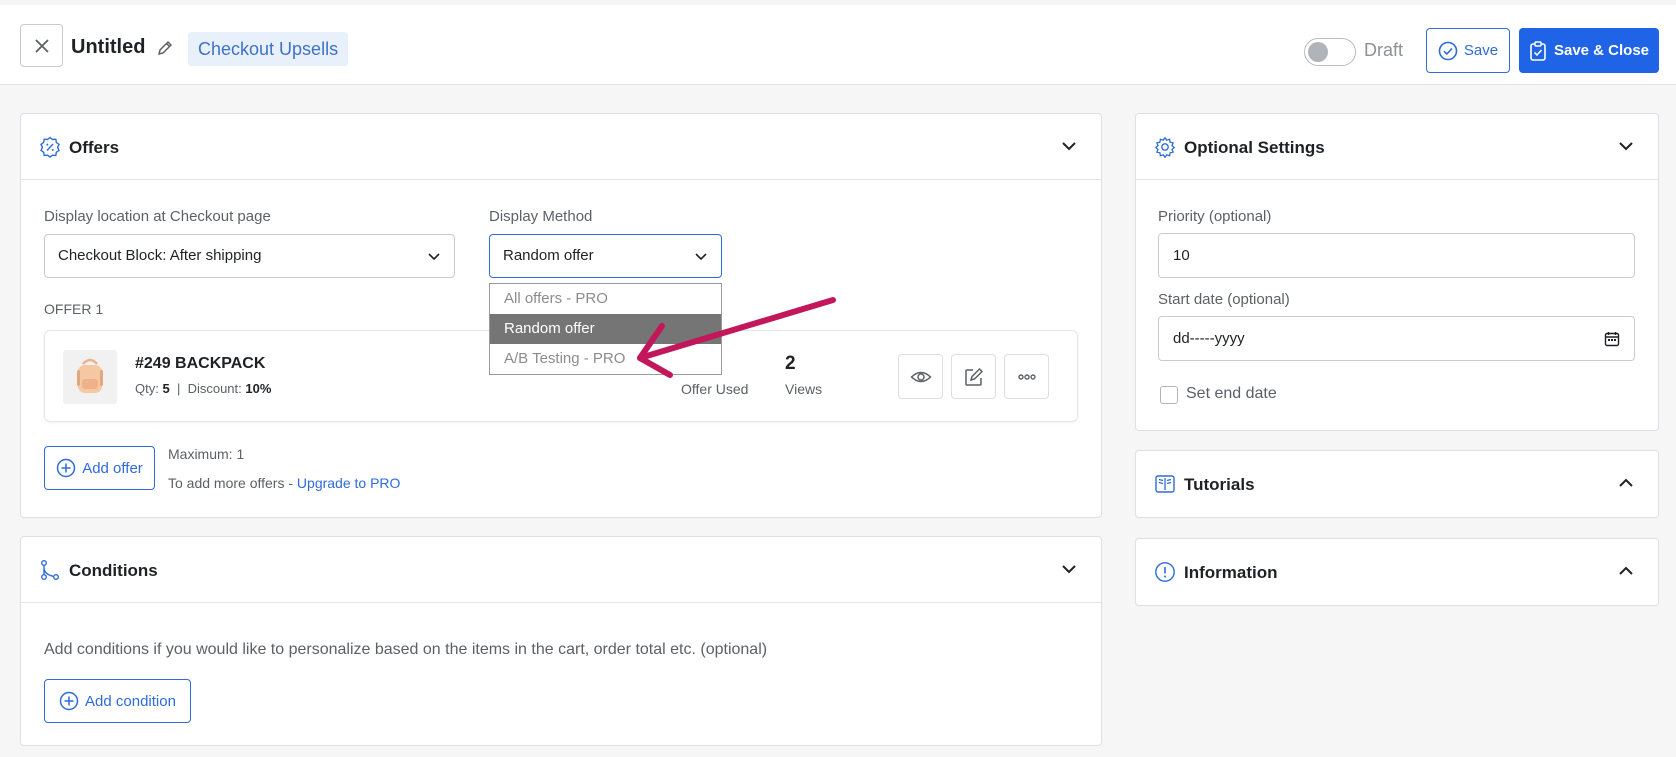  I want to click on more-options-button, so click(1026, 376).